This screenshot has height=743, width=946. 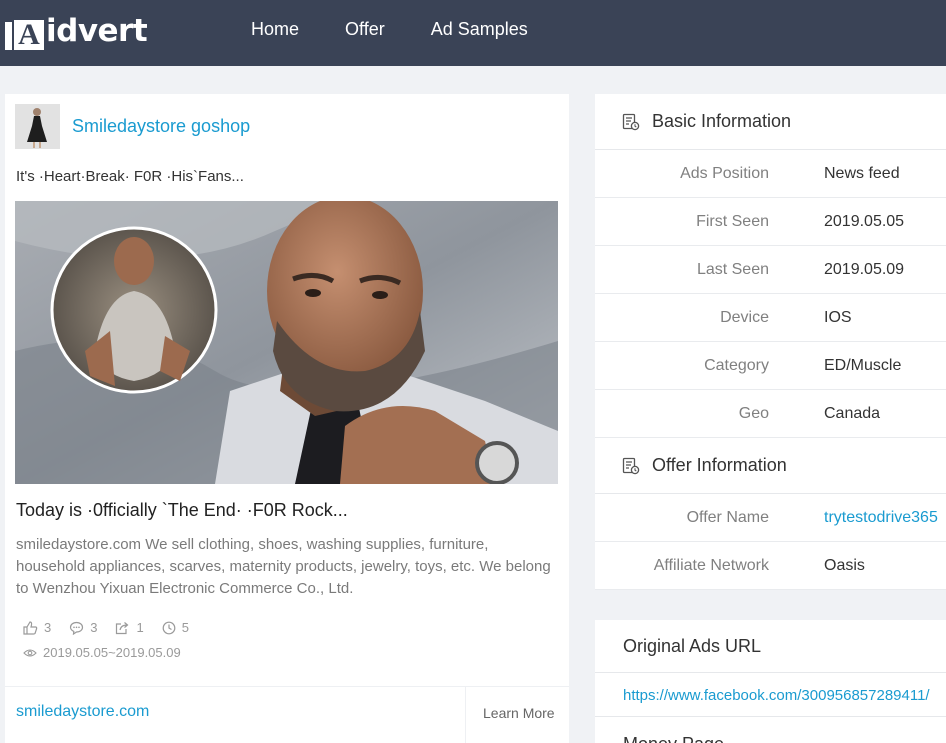 What do you see at coordinates (389, 29) in the screenshot?
I see `main-nav: Home Offer Ad Samples` at bounding box center [389, 29].